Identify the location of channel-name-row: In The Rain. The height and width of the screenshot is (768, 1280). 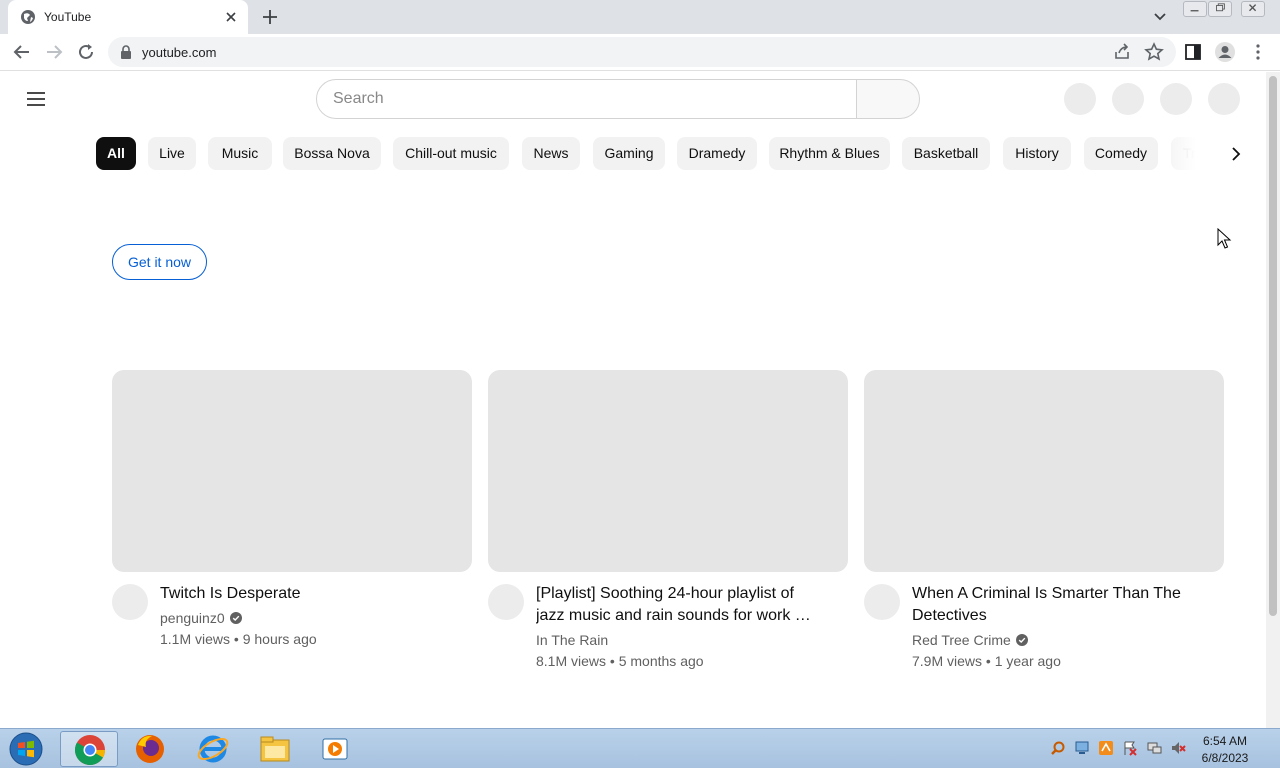
(572, 640).